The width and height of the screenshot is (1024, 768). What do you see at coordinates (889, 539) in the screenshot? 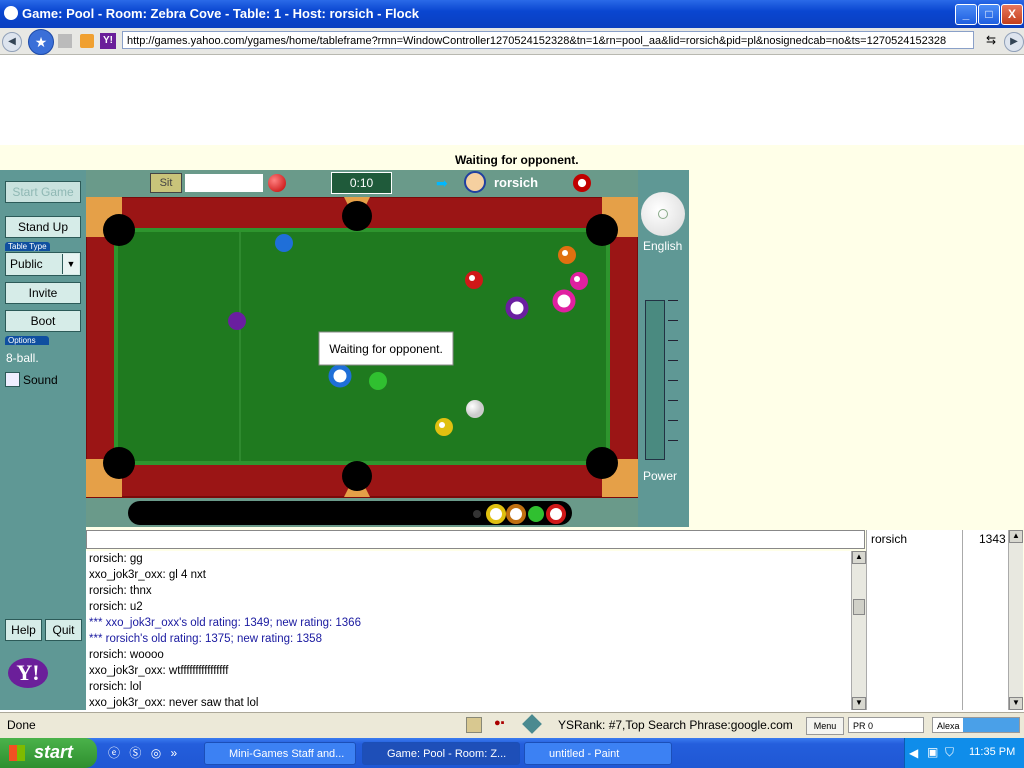
I see `user-name: rorsich` at bounding box center [889, 539].